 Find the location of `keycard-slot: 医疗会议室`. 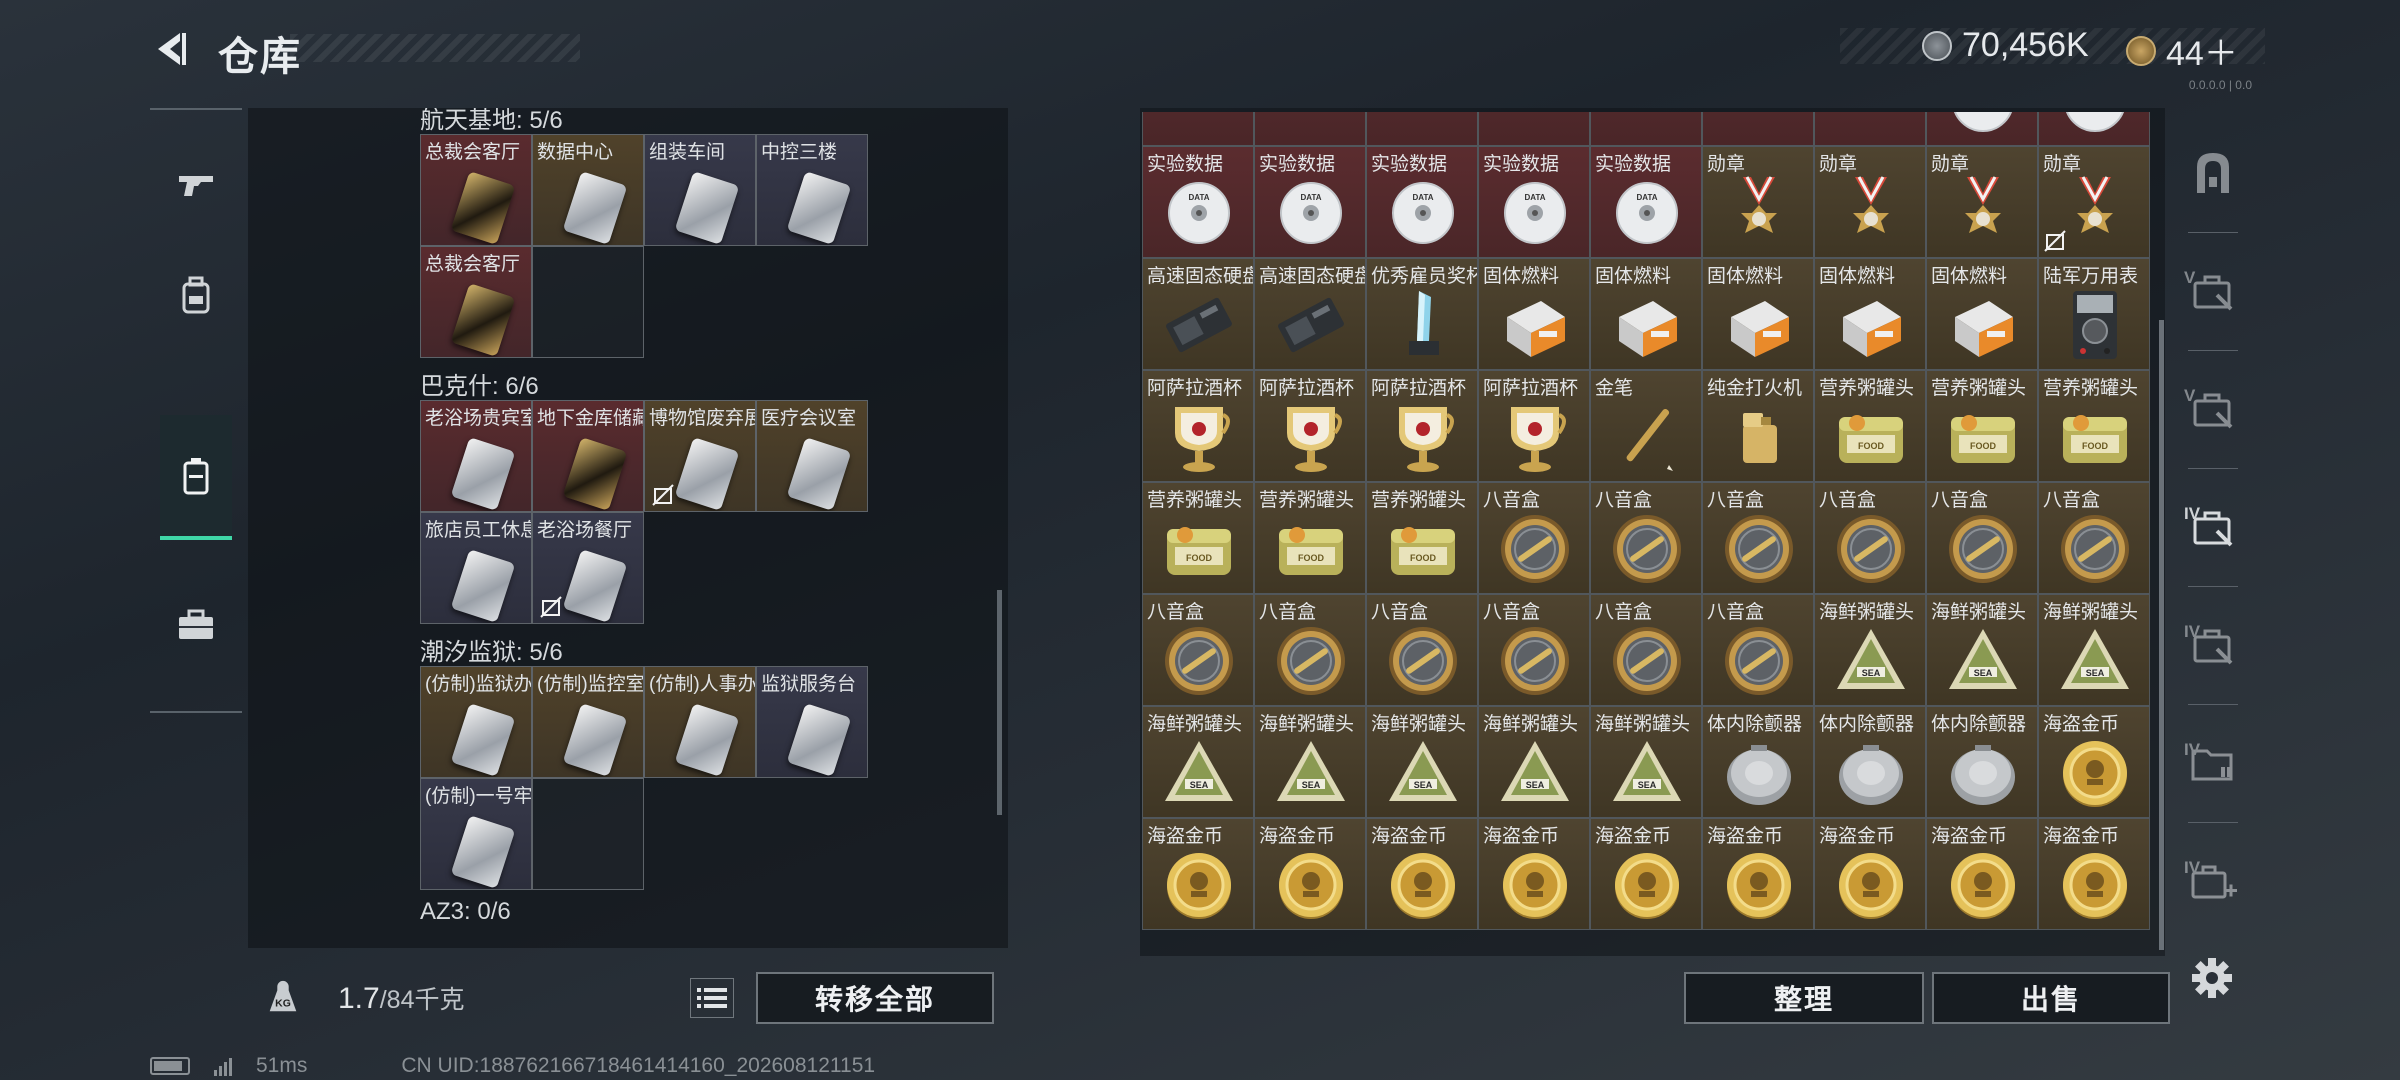

keycard-slot: 医疗会议室 is located at coordinates (812, 456).